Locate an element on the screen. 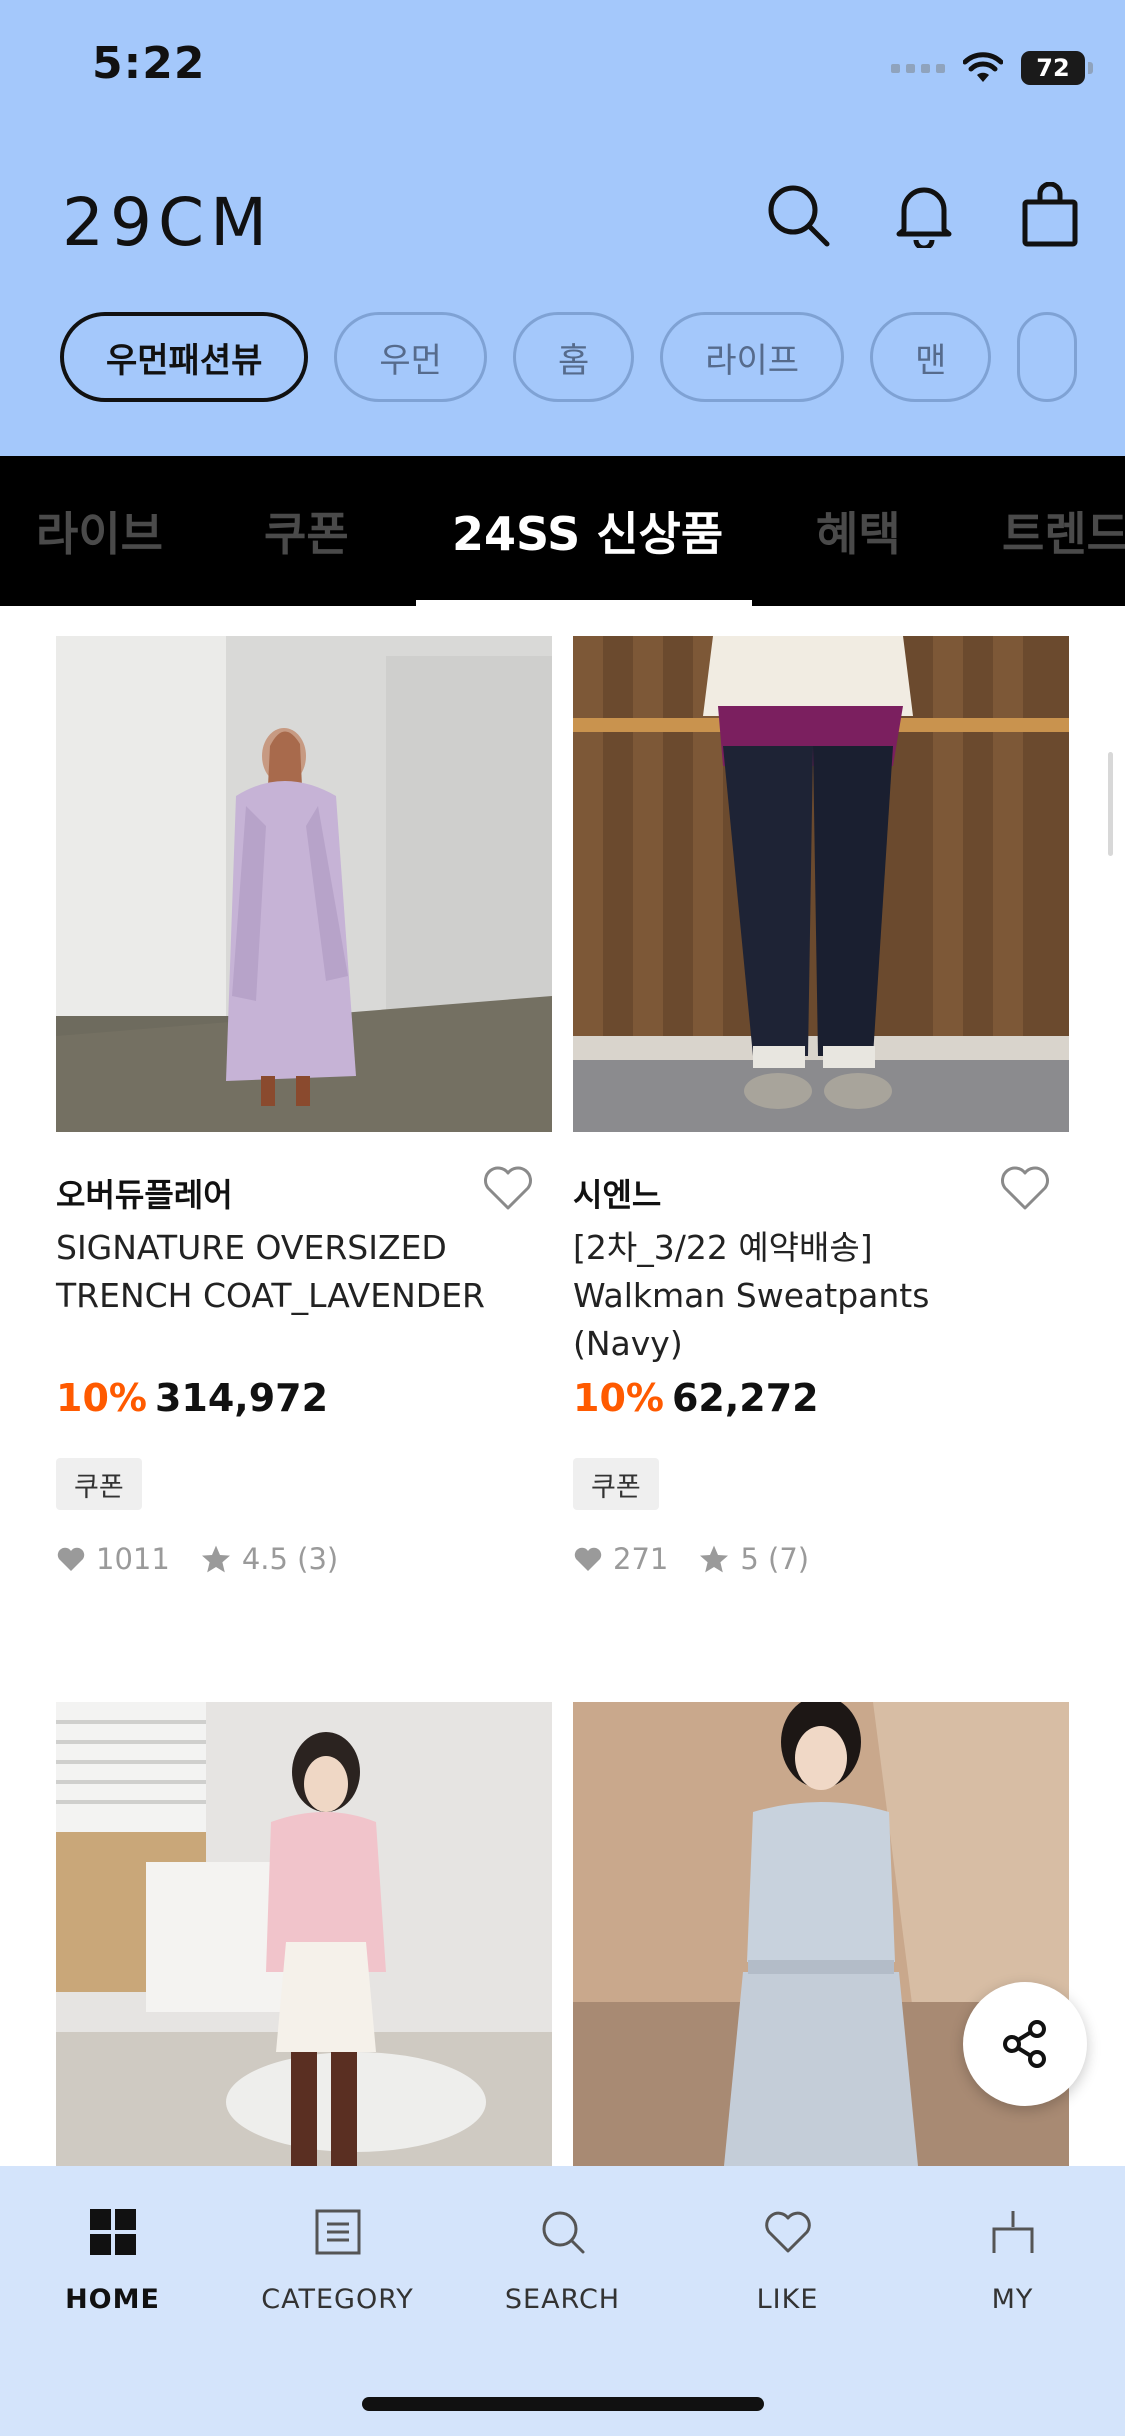 Image resolution: width=1125 pixels, height=2436 pixels. nav-like: LIKE is located at coordinates (787, 2259).